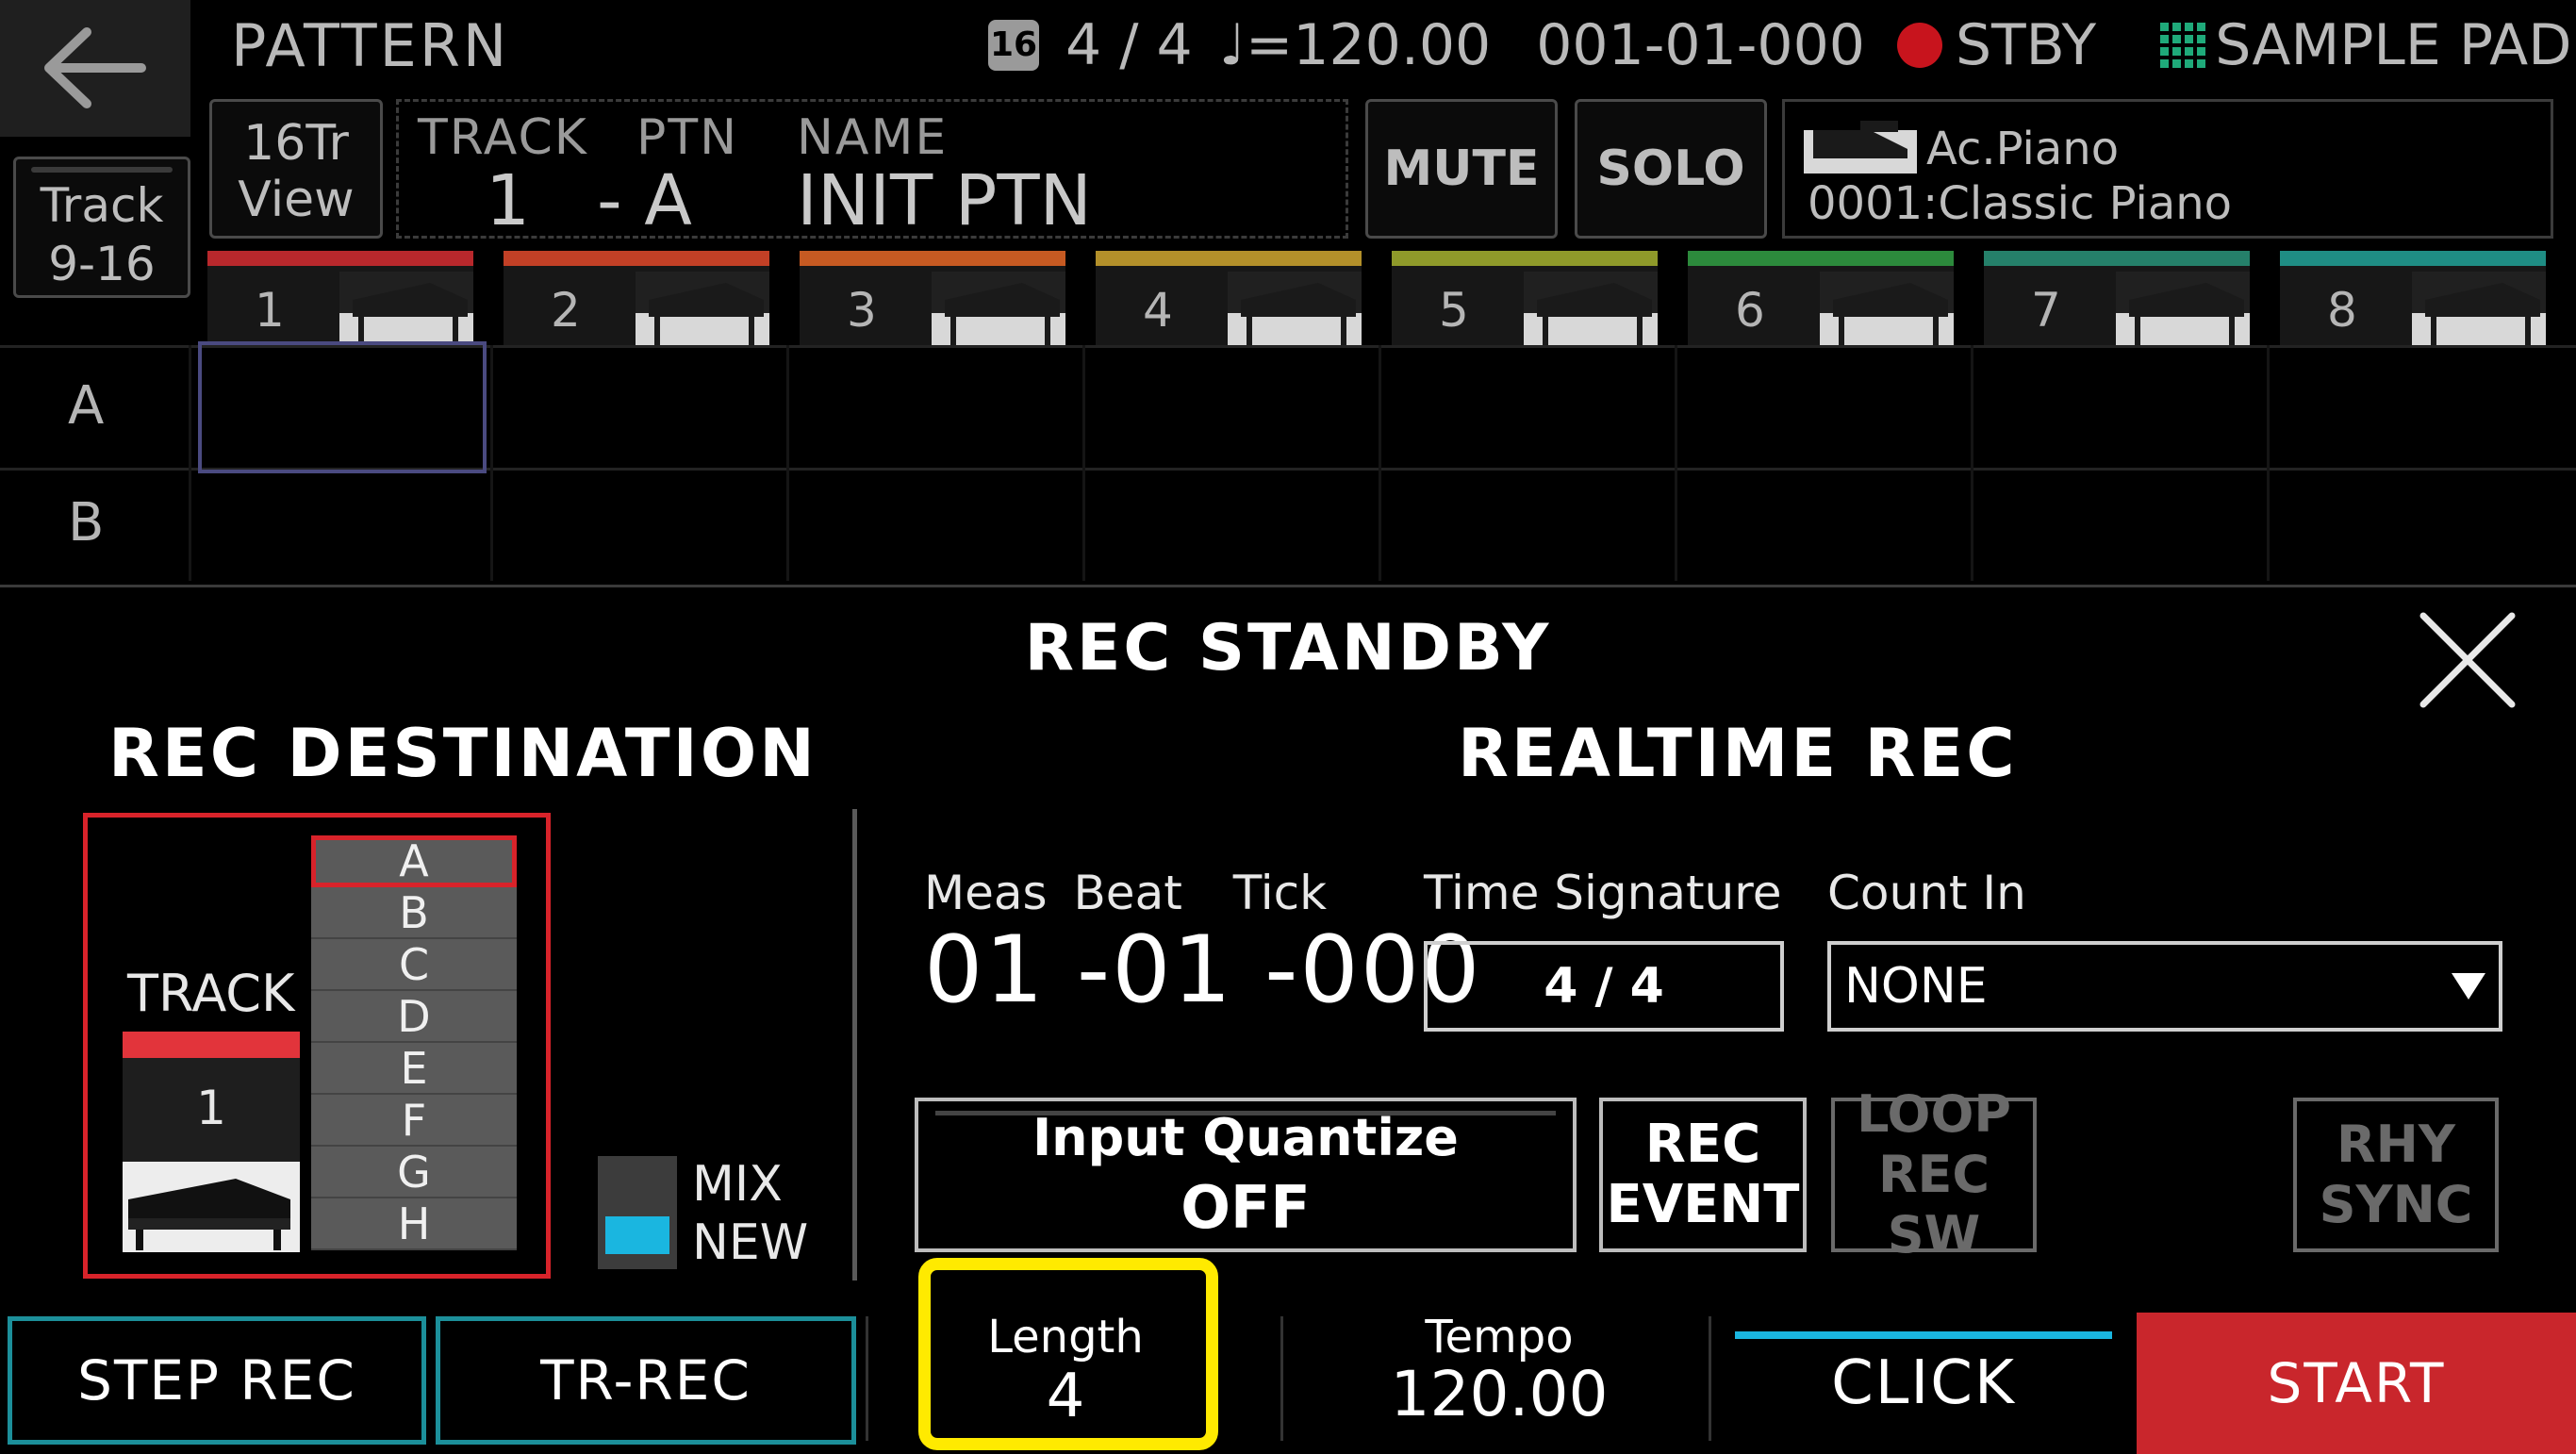 The height and width of the screenshot is (1454, 2576). Describe the element at coordinates (646, 1380) in the screenshot. I see `tr-rec-button: TR-REC` at that location.